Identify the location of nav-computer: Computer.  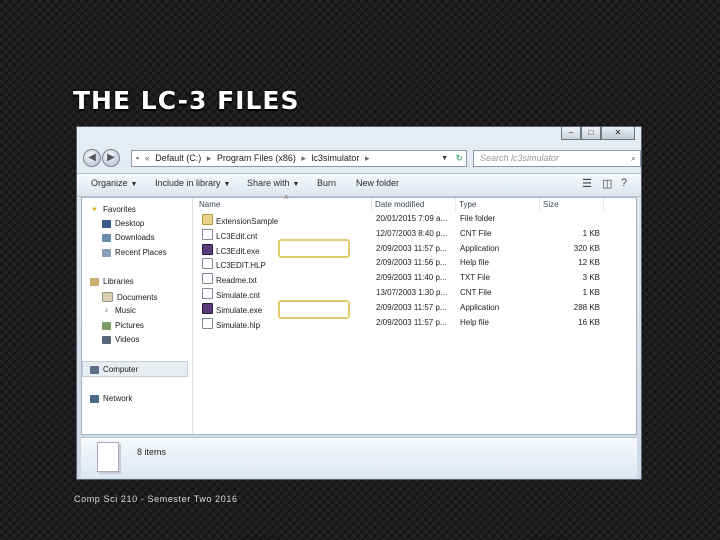
(135, 369).